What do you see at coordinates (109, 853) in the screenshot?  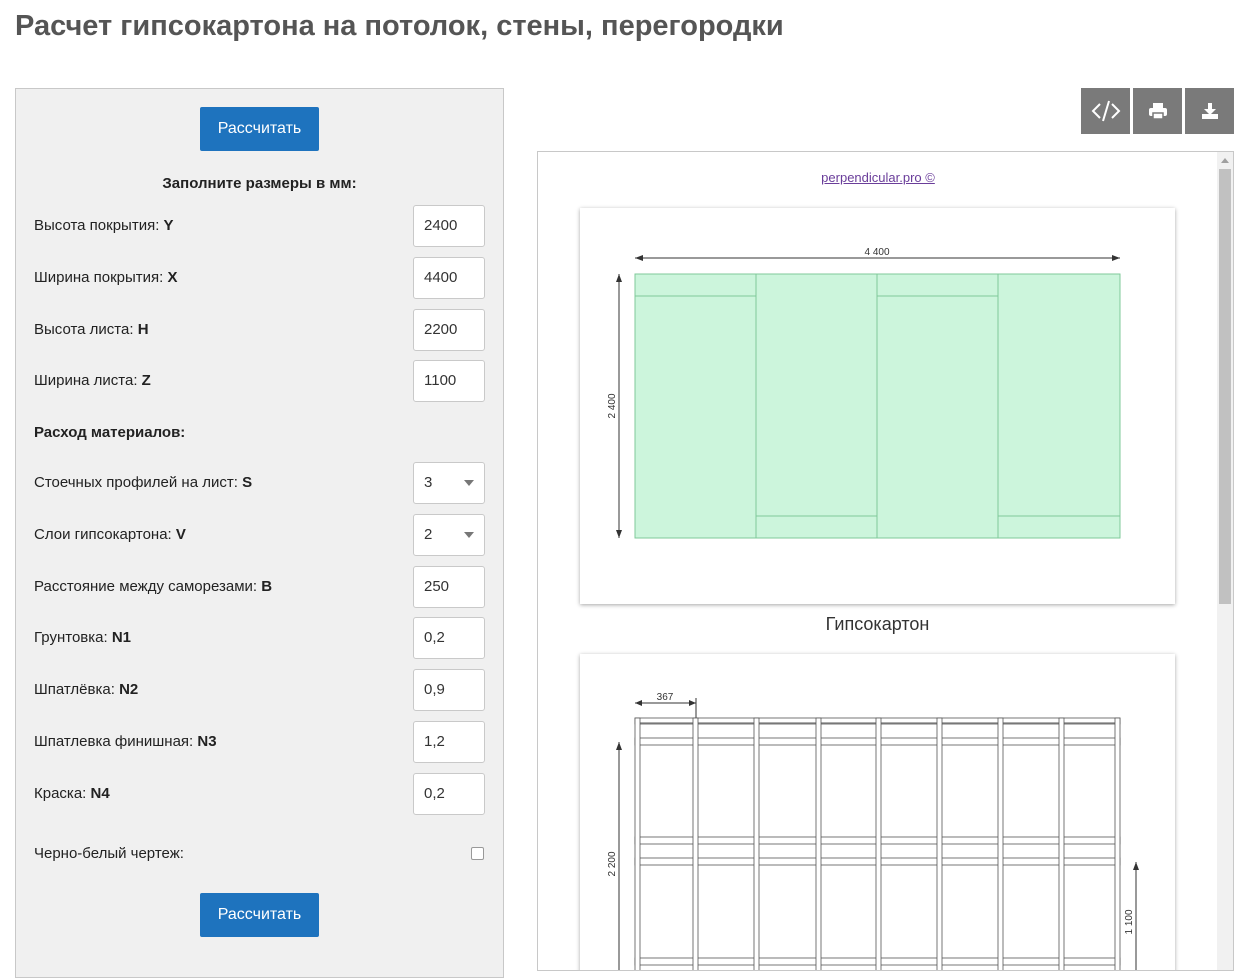 I see `bw-drawing-label: Черно-белый чертеж:` at bounding box center [109, 853].